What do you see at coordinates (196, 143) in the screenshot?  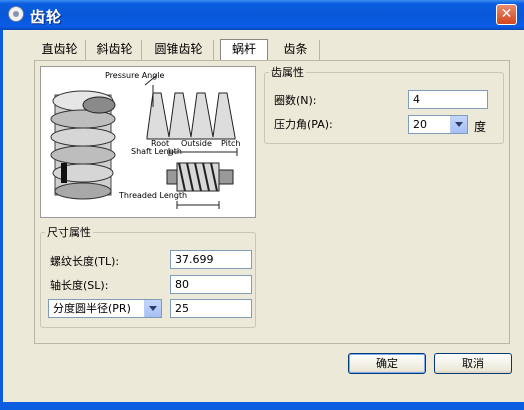 I see `outside-label: Outside` at bounding box center [196, 143].